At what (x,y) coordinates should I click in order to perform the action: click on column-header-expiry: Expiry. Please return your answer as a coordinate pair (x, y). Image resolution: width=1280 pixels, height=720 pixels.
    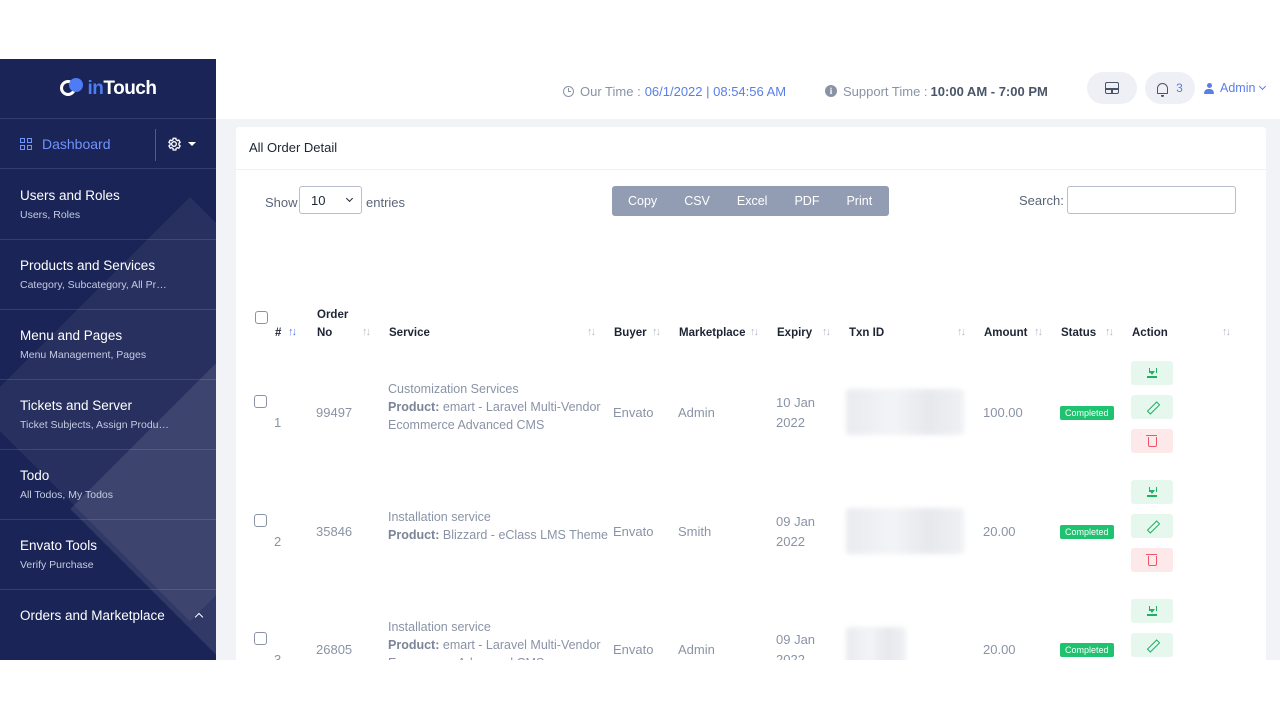
    Looking at the image, I should click on (794, 333).